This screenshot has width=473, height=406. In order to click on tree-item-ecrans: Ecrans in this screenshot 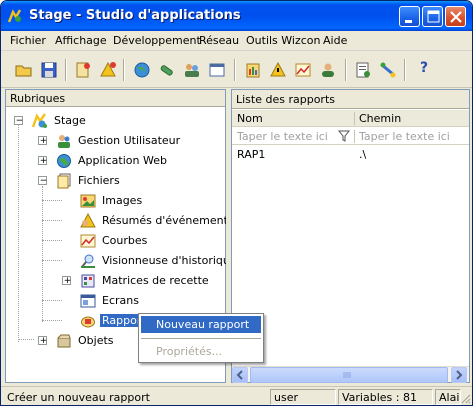, I will do `click(112, 301)`.